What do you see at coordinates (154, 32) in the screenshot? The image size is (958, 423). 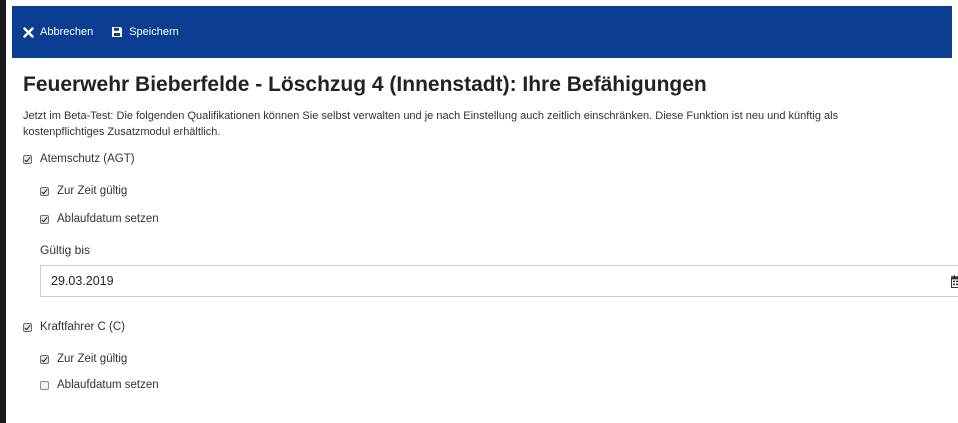 I see `save-button-label: Speichern` at bounding box center [154, 32].